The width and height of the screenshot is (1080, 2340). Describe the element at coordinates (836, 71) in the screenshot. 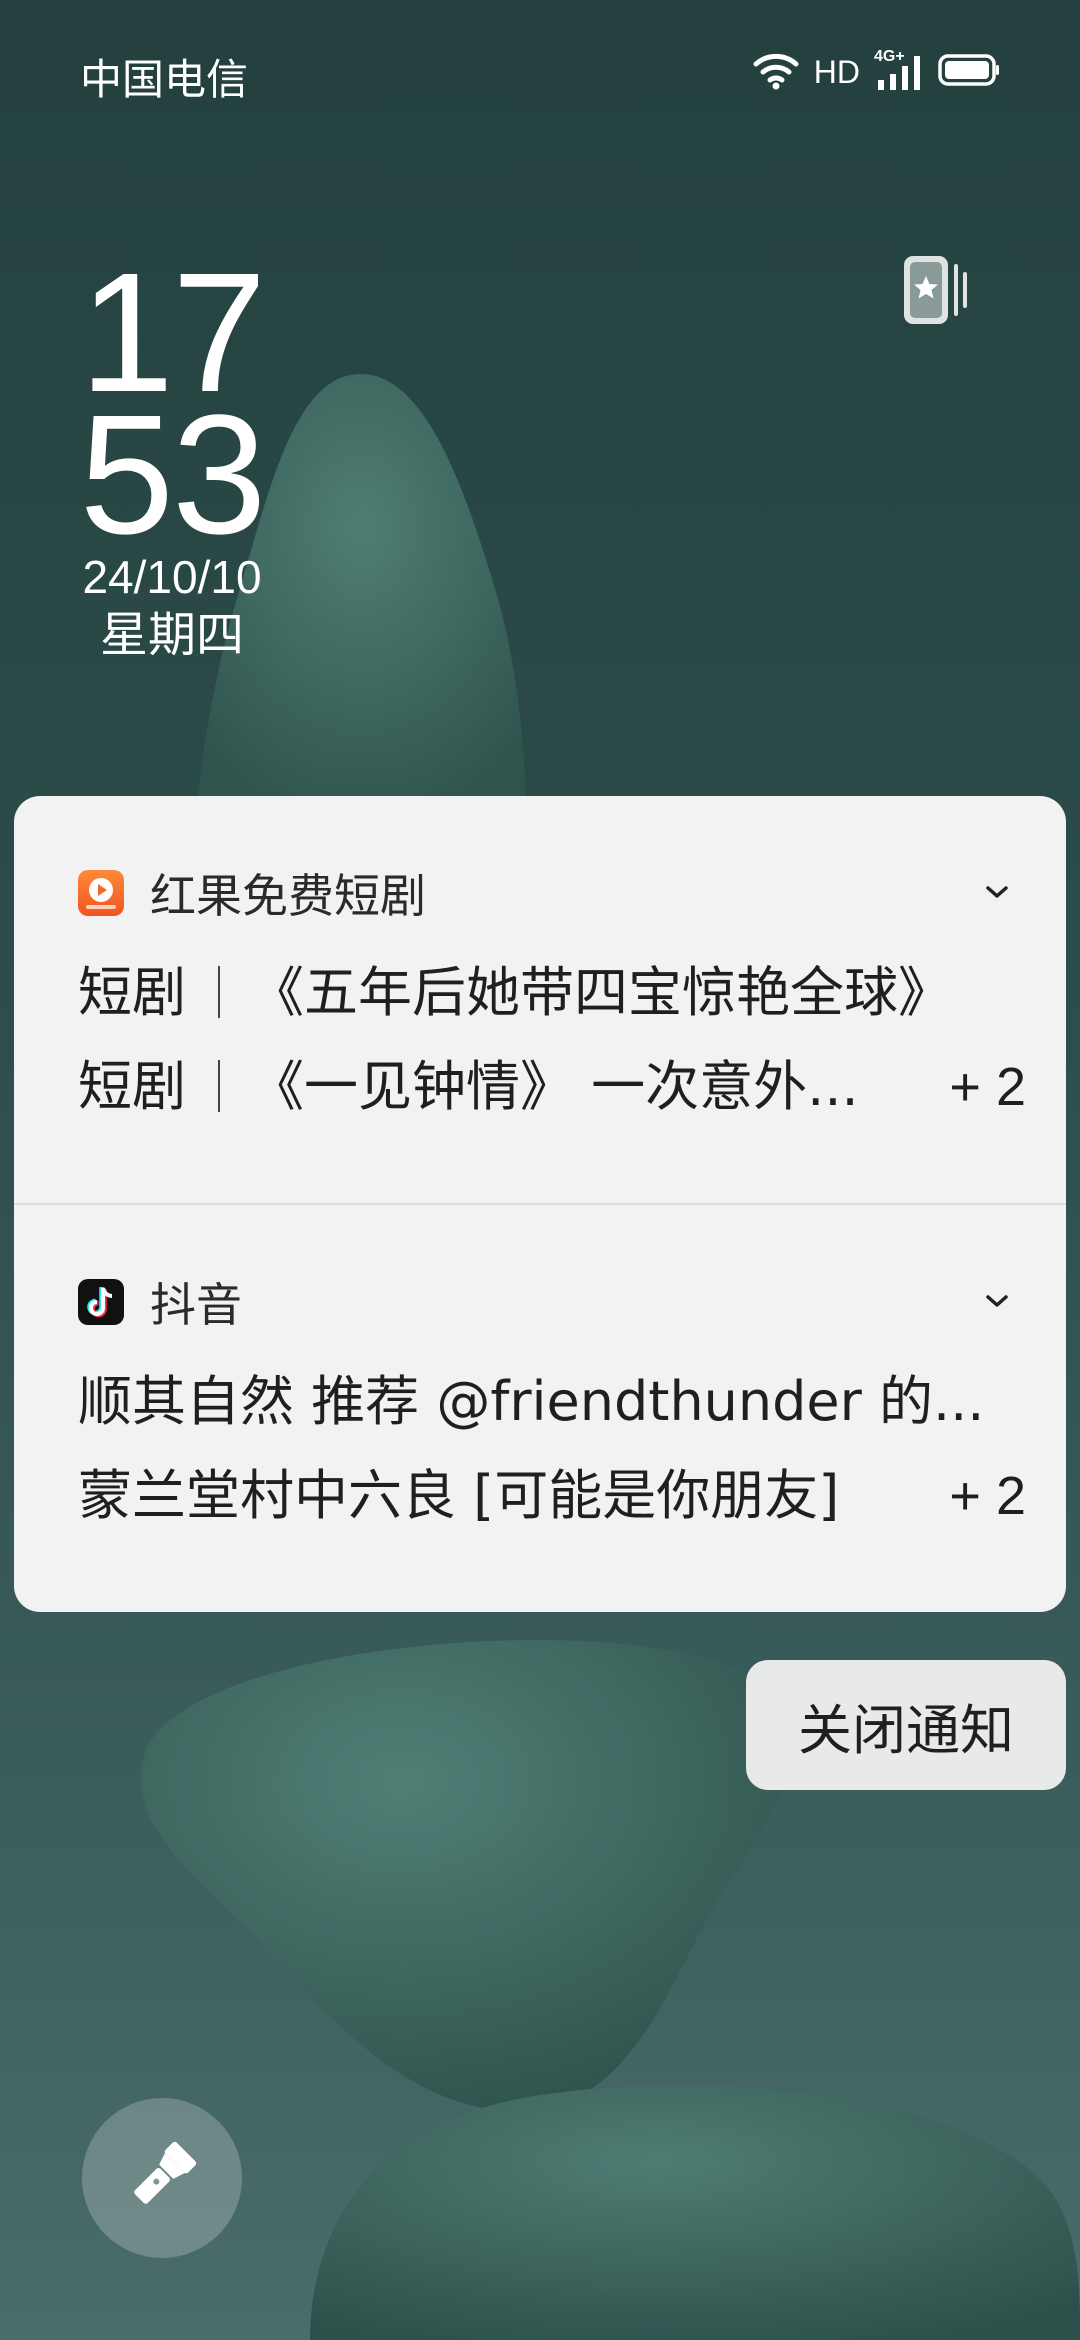

I see `hd-label: HD` at that location.